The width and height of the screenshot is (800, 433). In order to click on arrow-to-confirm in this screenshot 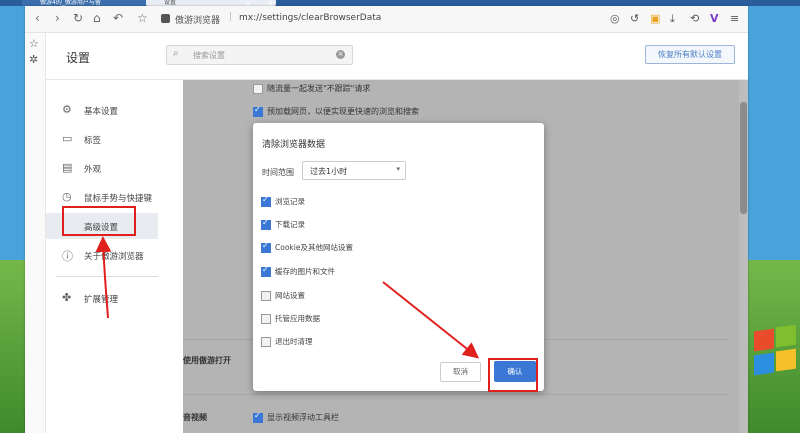, I will do `click(431, 320)`.